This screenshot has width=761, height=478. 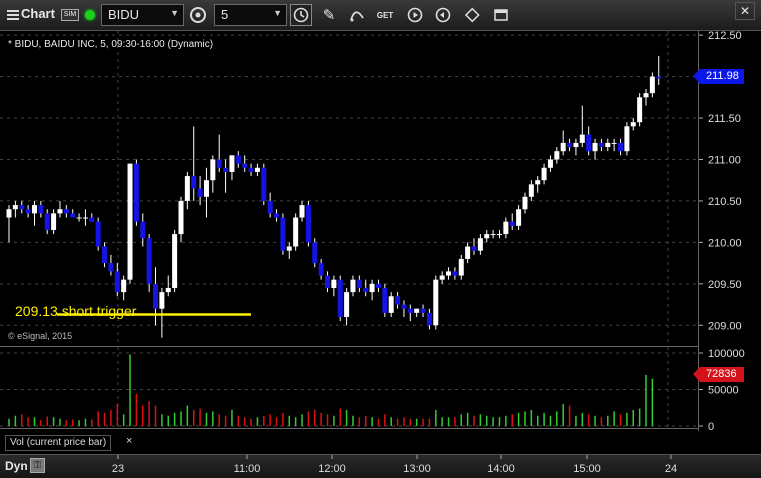 What do you see at coordinates (225, 14) in the screenshot?
I see `interval-value: 5` at bounding box center [225, 14].